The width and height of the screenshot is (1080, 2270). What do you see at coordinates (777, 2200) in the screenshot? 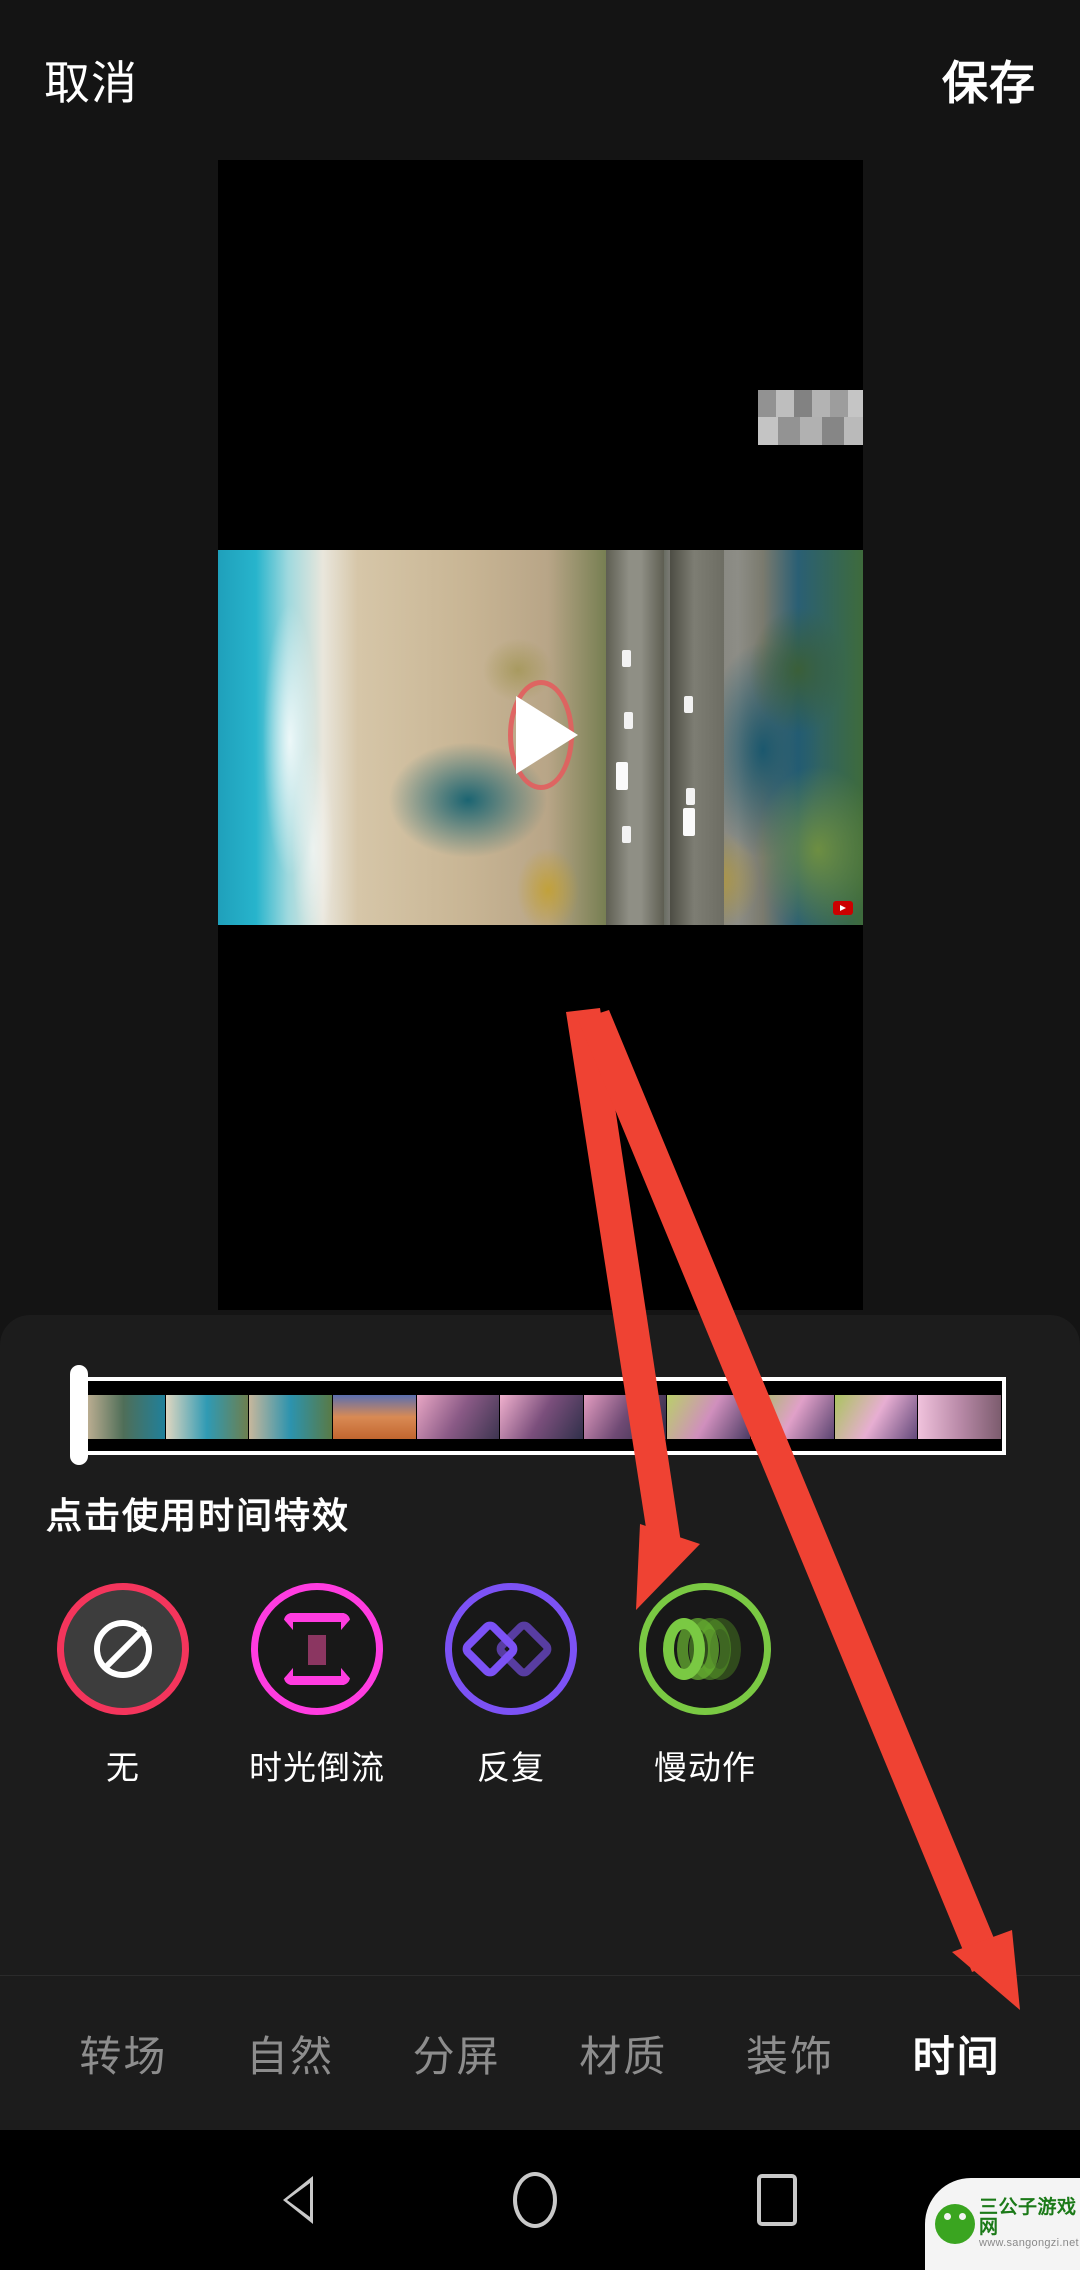
I see `recents-square-icon` at bounding box center [777, 2200].